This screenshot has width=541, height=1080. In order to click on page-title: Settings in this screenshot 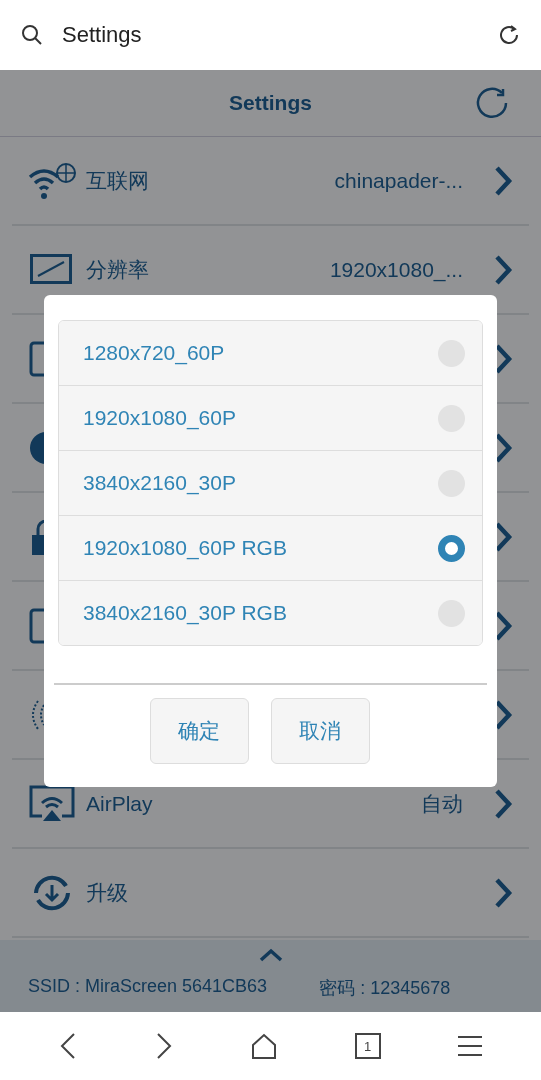, I will do `click(270, 103)`.